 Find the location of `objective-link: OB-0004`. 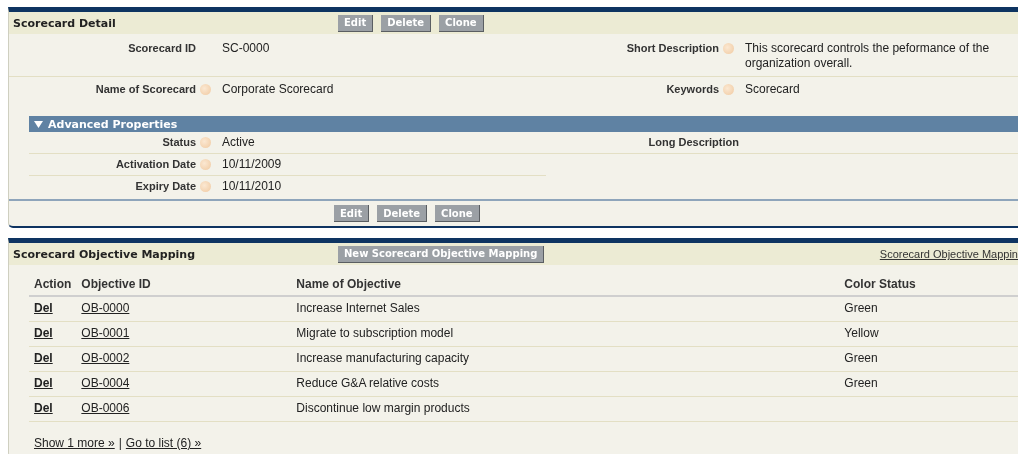

objective-link: OB-0004 is located at coordinates (105, 383).